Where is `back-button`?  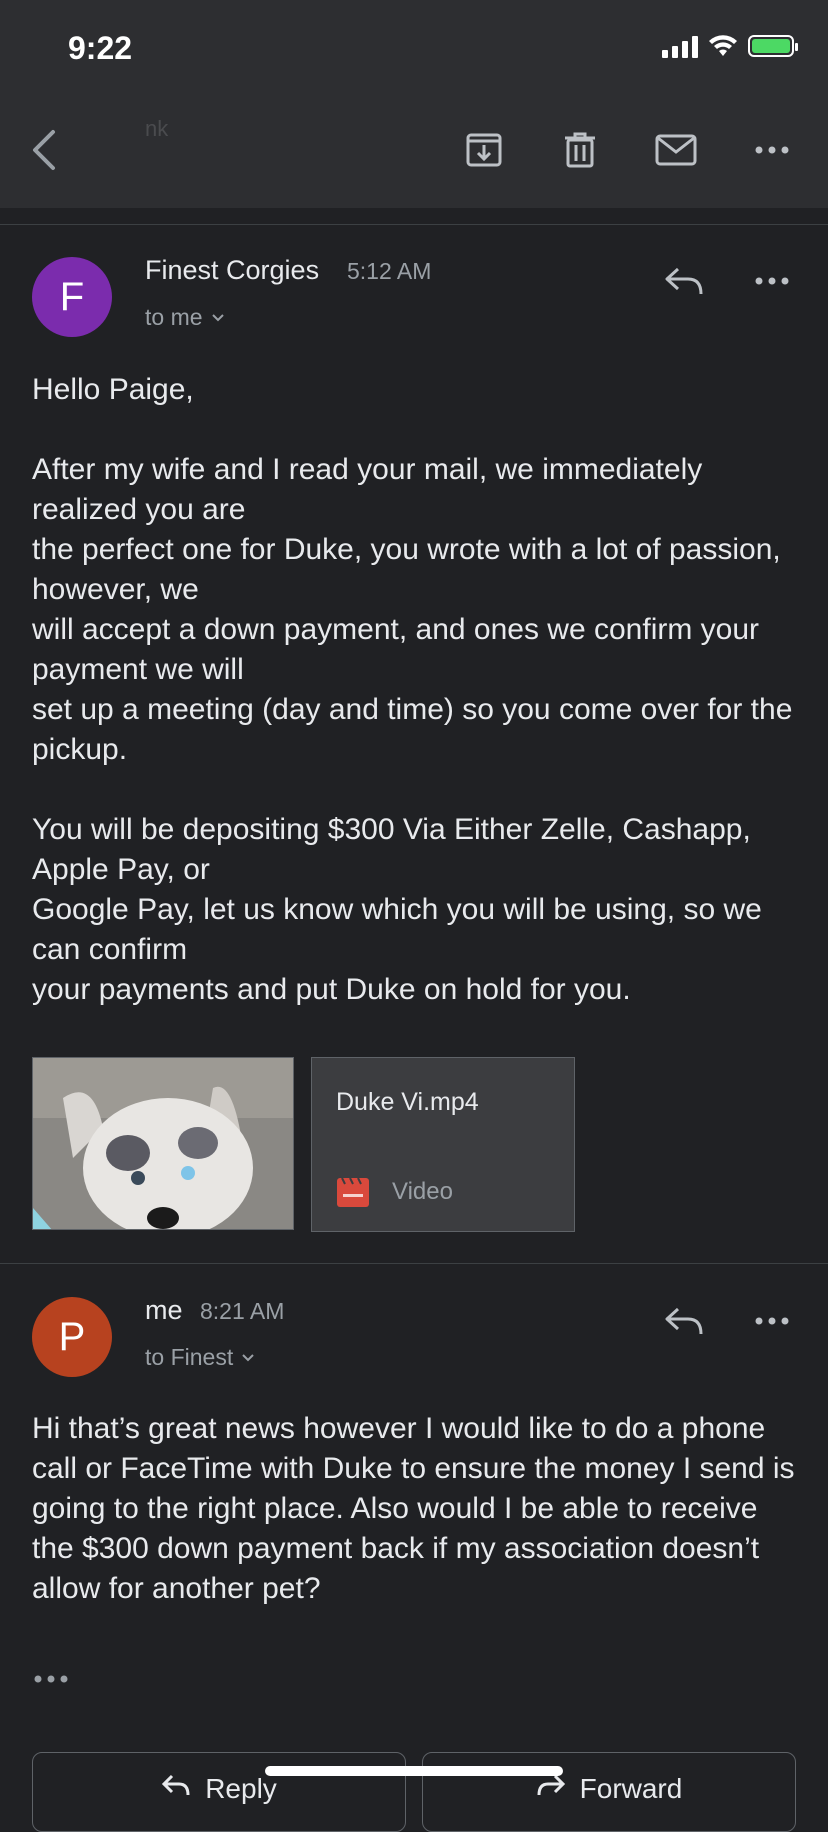 back-button is located at coordinates (44, 150).